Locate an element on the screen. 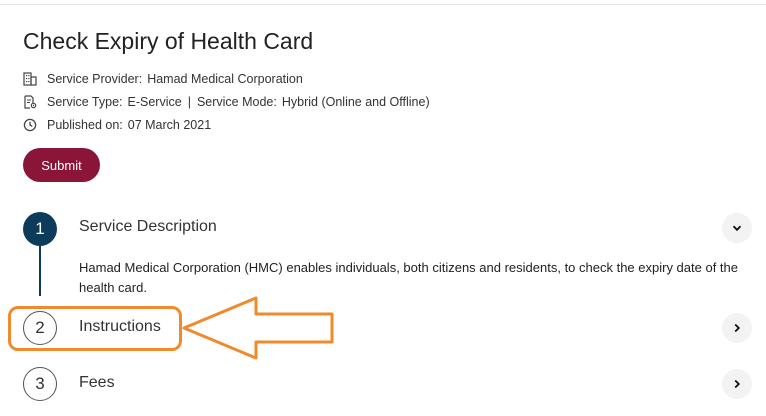  annotation-highlight-box is located at coordinates (95, 328).